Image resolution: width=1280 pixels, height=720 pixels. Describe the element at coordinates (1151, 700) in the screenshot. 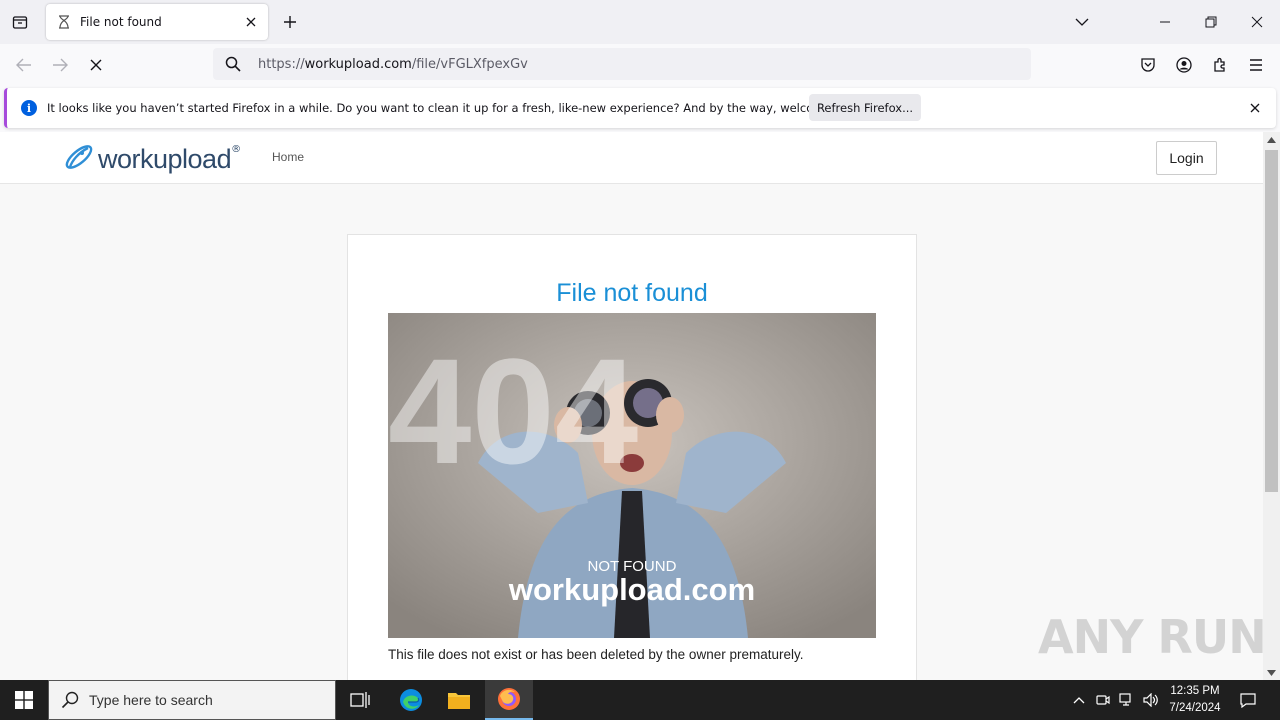

I see `volume-icon` at that location.